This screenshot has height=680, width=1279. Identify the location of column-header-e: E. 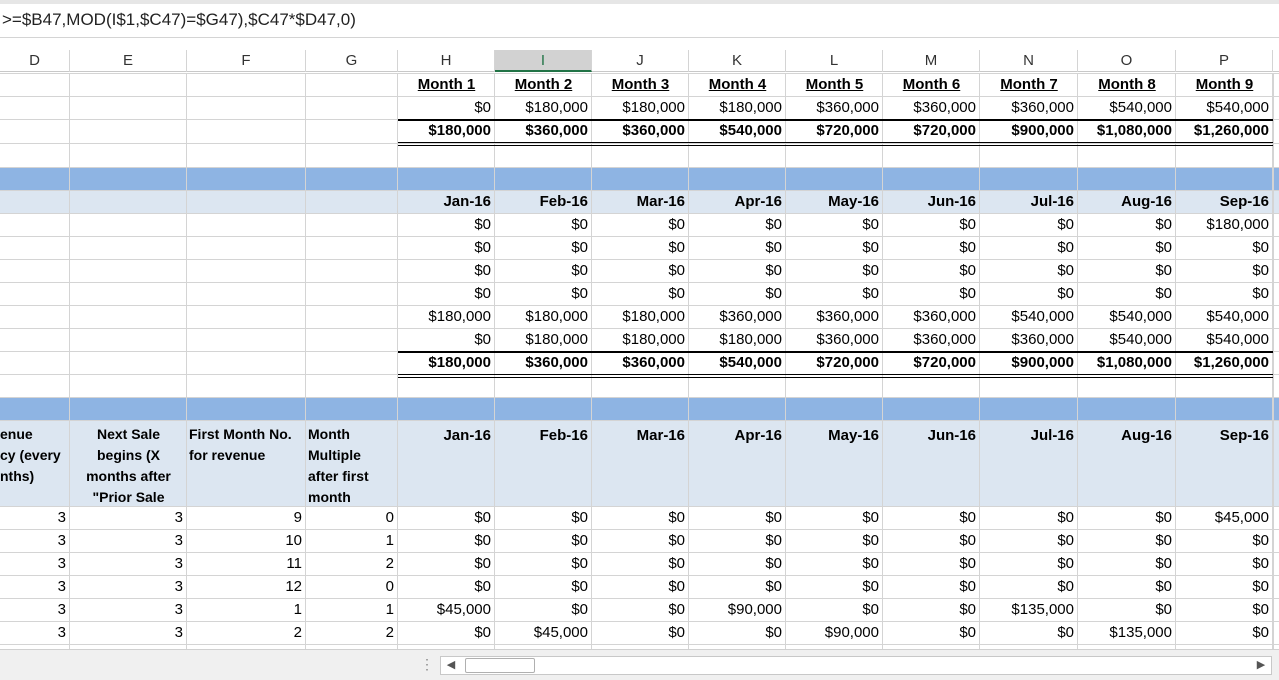
(128, 61).